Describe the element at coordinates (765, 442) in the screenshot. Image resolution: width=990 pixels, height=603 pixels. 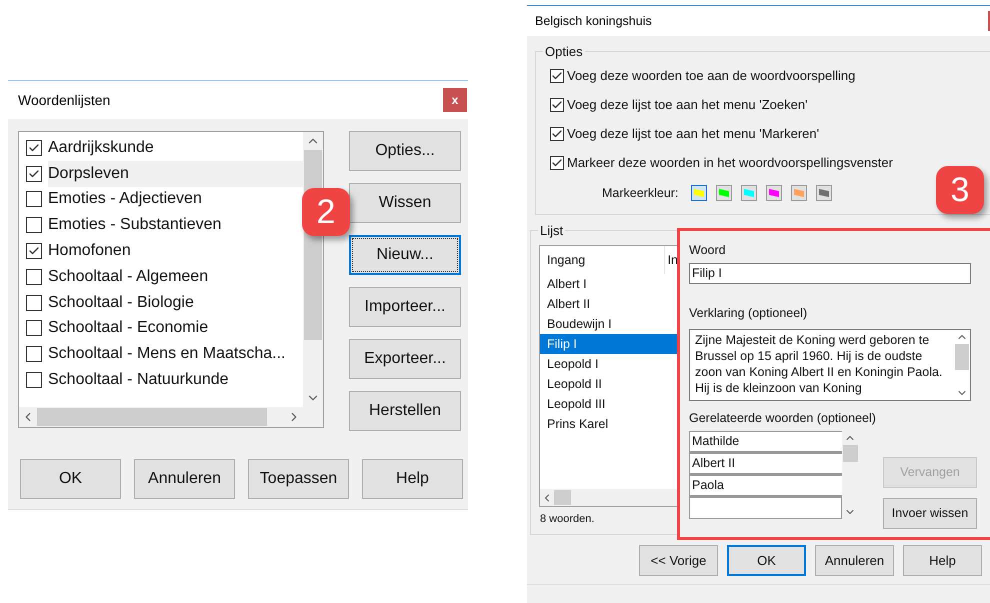
I see `related-word-field: Mathilde` at that location.